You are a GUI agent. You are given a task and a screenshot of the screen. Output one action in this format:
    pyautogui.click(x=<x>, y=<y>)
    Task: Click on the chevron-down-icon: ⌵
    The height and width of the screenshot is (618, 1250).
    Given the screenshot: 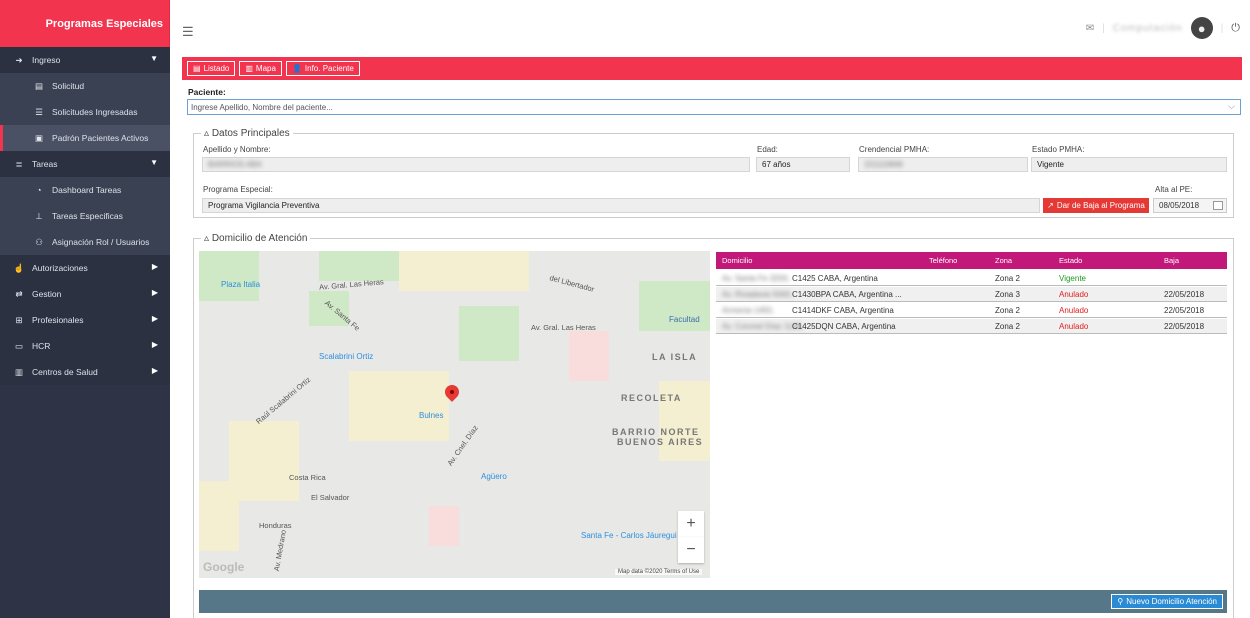 What is the action you would take?
    pyautogui.click(x=1231, y=106)
    